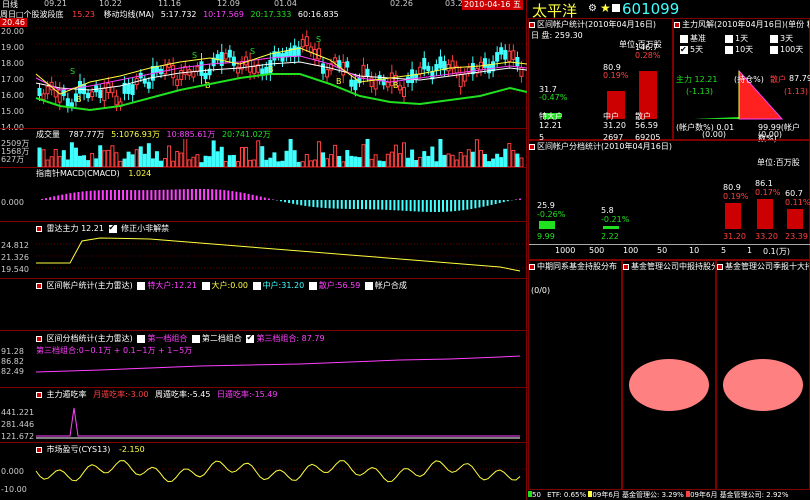  I want to click on grade-pct: 0.19%, so click(736, 196).